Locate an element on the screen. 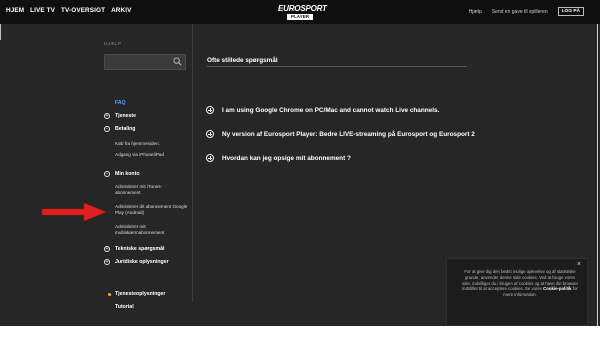 The image size is (600, 338). faq-question-text: Hvordan kan jeg opsige mit abonnement ? is located at coordinates (286, 158).